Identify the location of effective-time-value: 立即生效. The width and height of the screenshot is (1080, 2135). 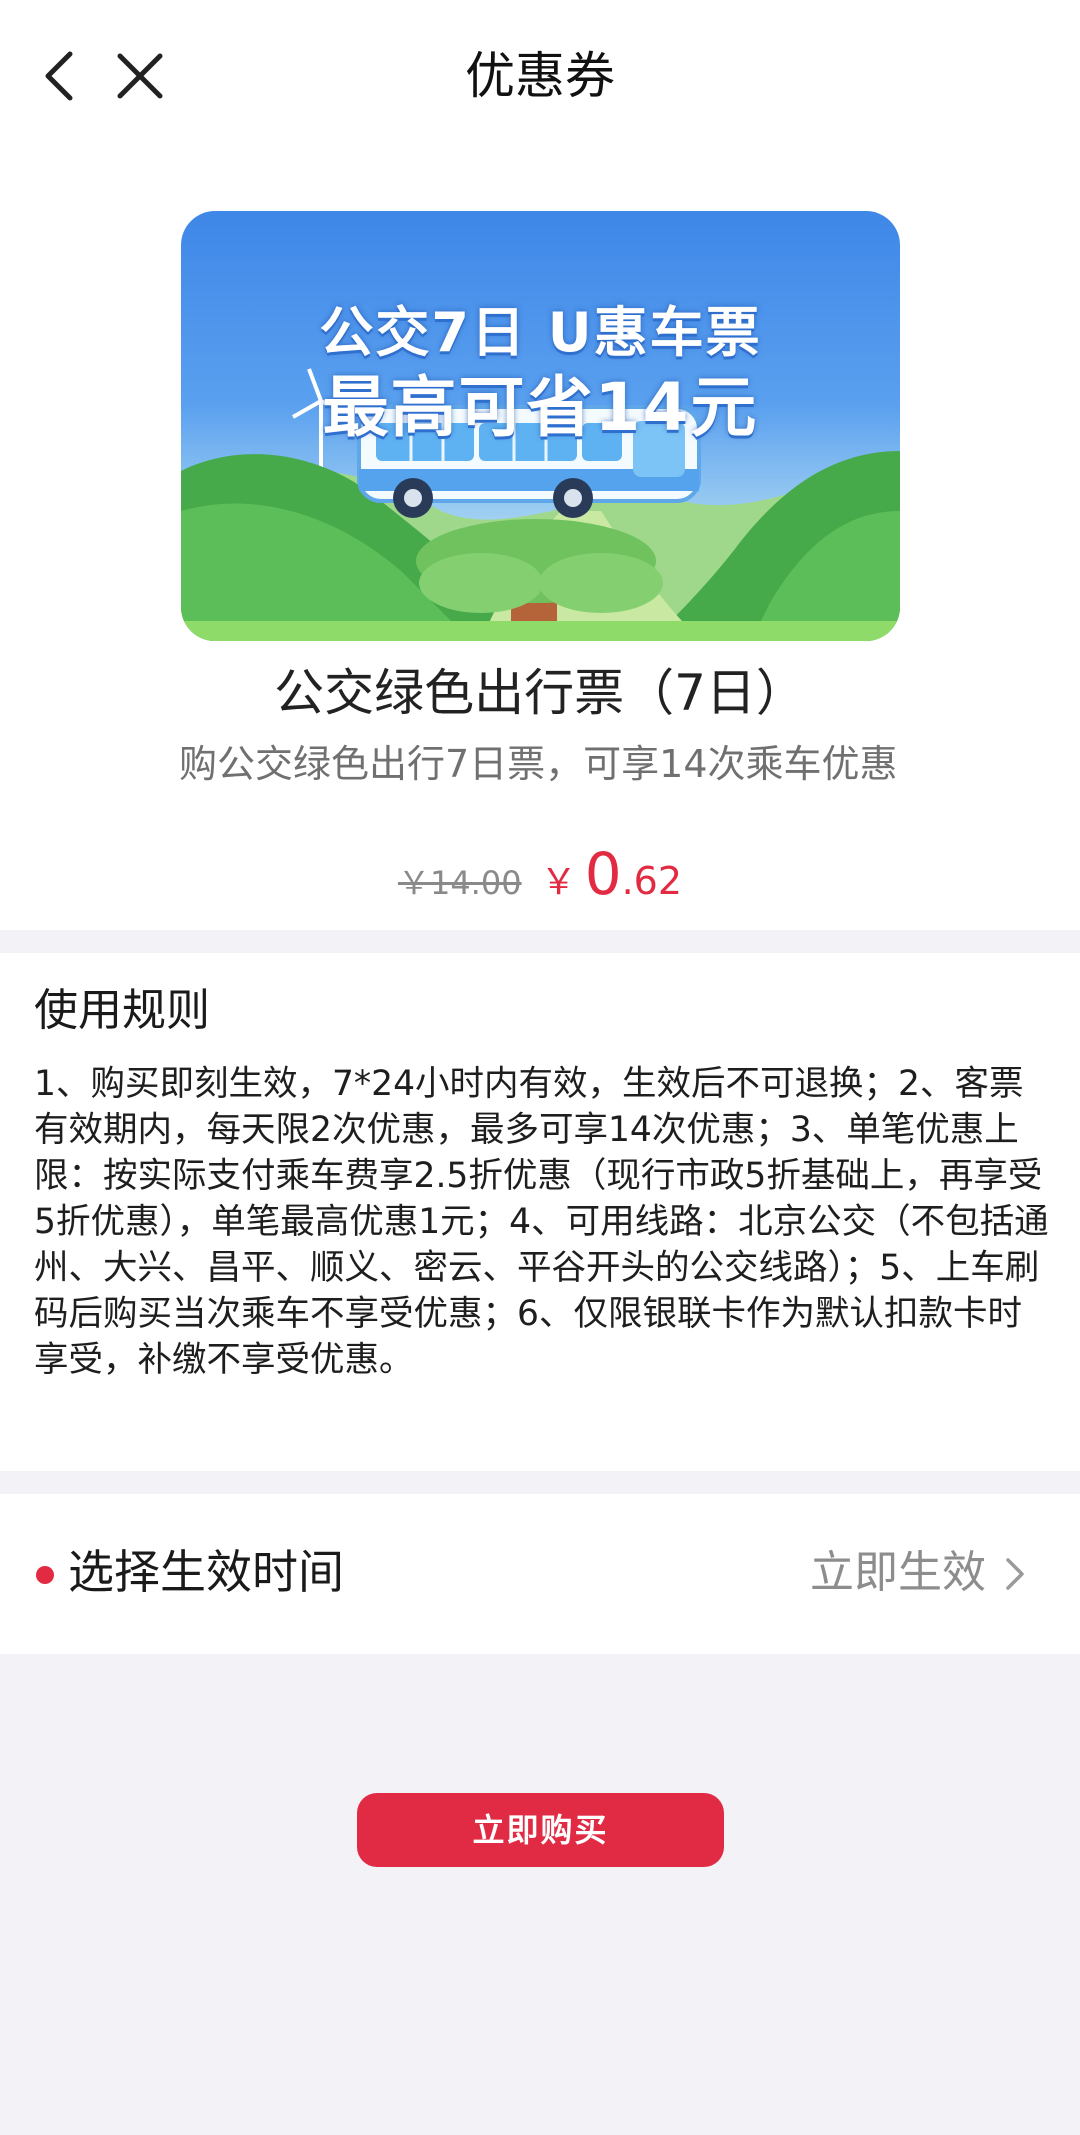
(898, 1573).